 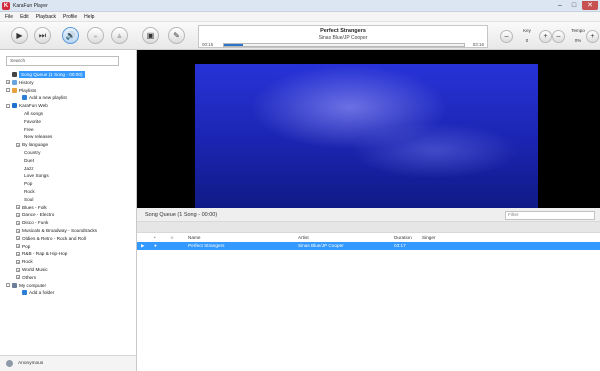 What do you see at coordinates (35, 144) in the screenshot?
I see `sidebar-item: By language` at bounding box center [35, 144].